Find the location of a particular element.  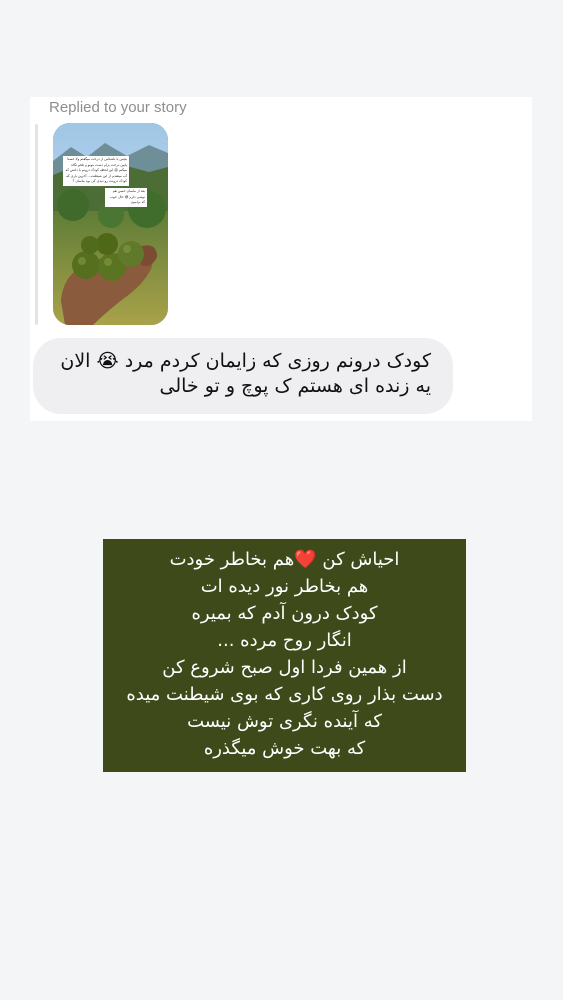

quote-line: دست بذار روی کاری که بوی شیطنت میده is located at coordinates (284, 694).